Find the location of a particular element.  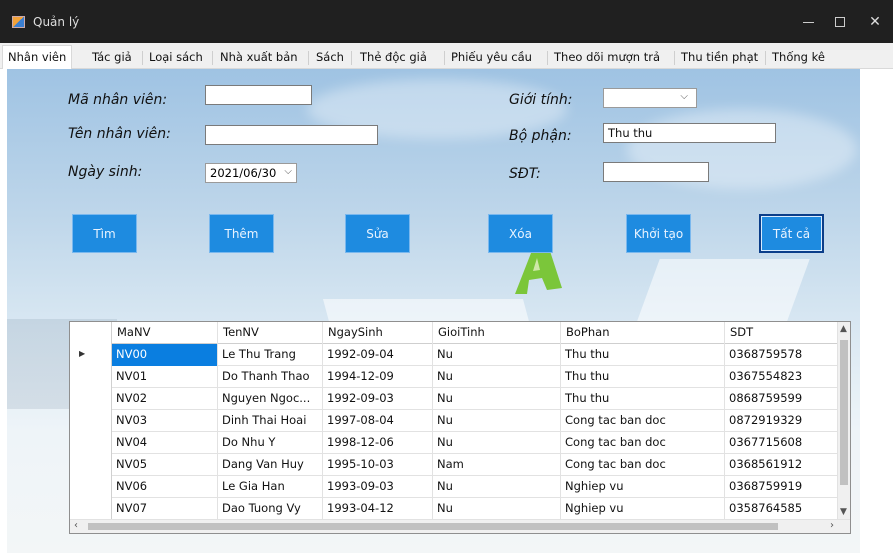

cell-tennv: Dang Van Huy is located at coordinates (270, 465).